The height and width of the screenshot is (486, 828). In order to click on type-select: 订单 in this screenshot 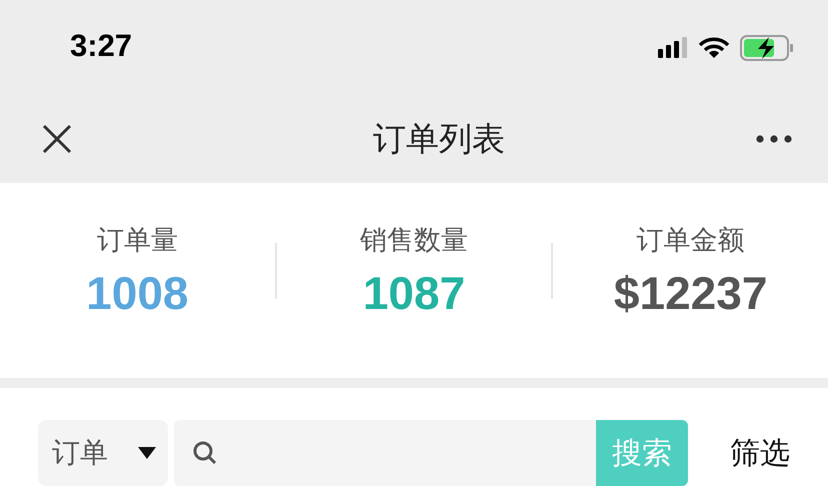, I will do `click(103, 453)`.